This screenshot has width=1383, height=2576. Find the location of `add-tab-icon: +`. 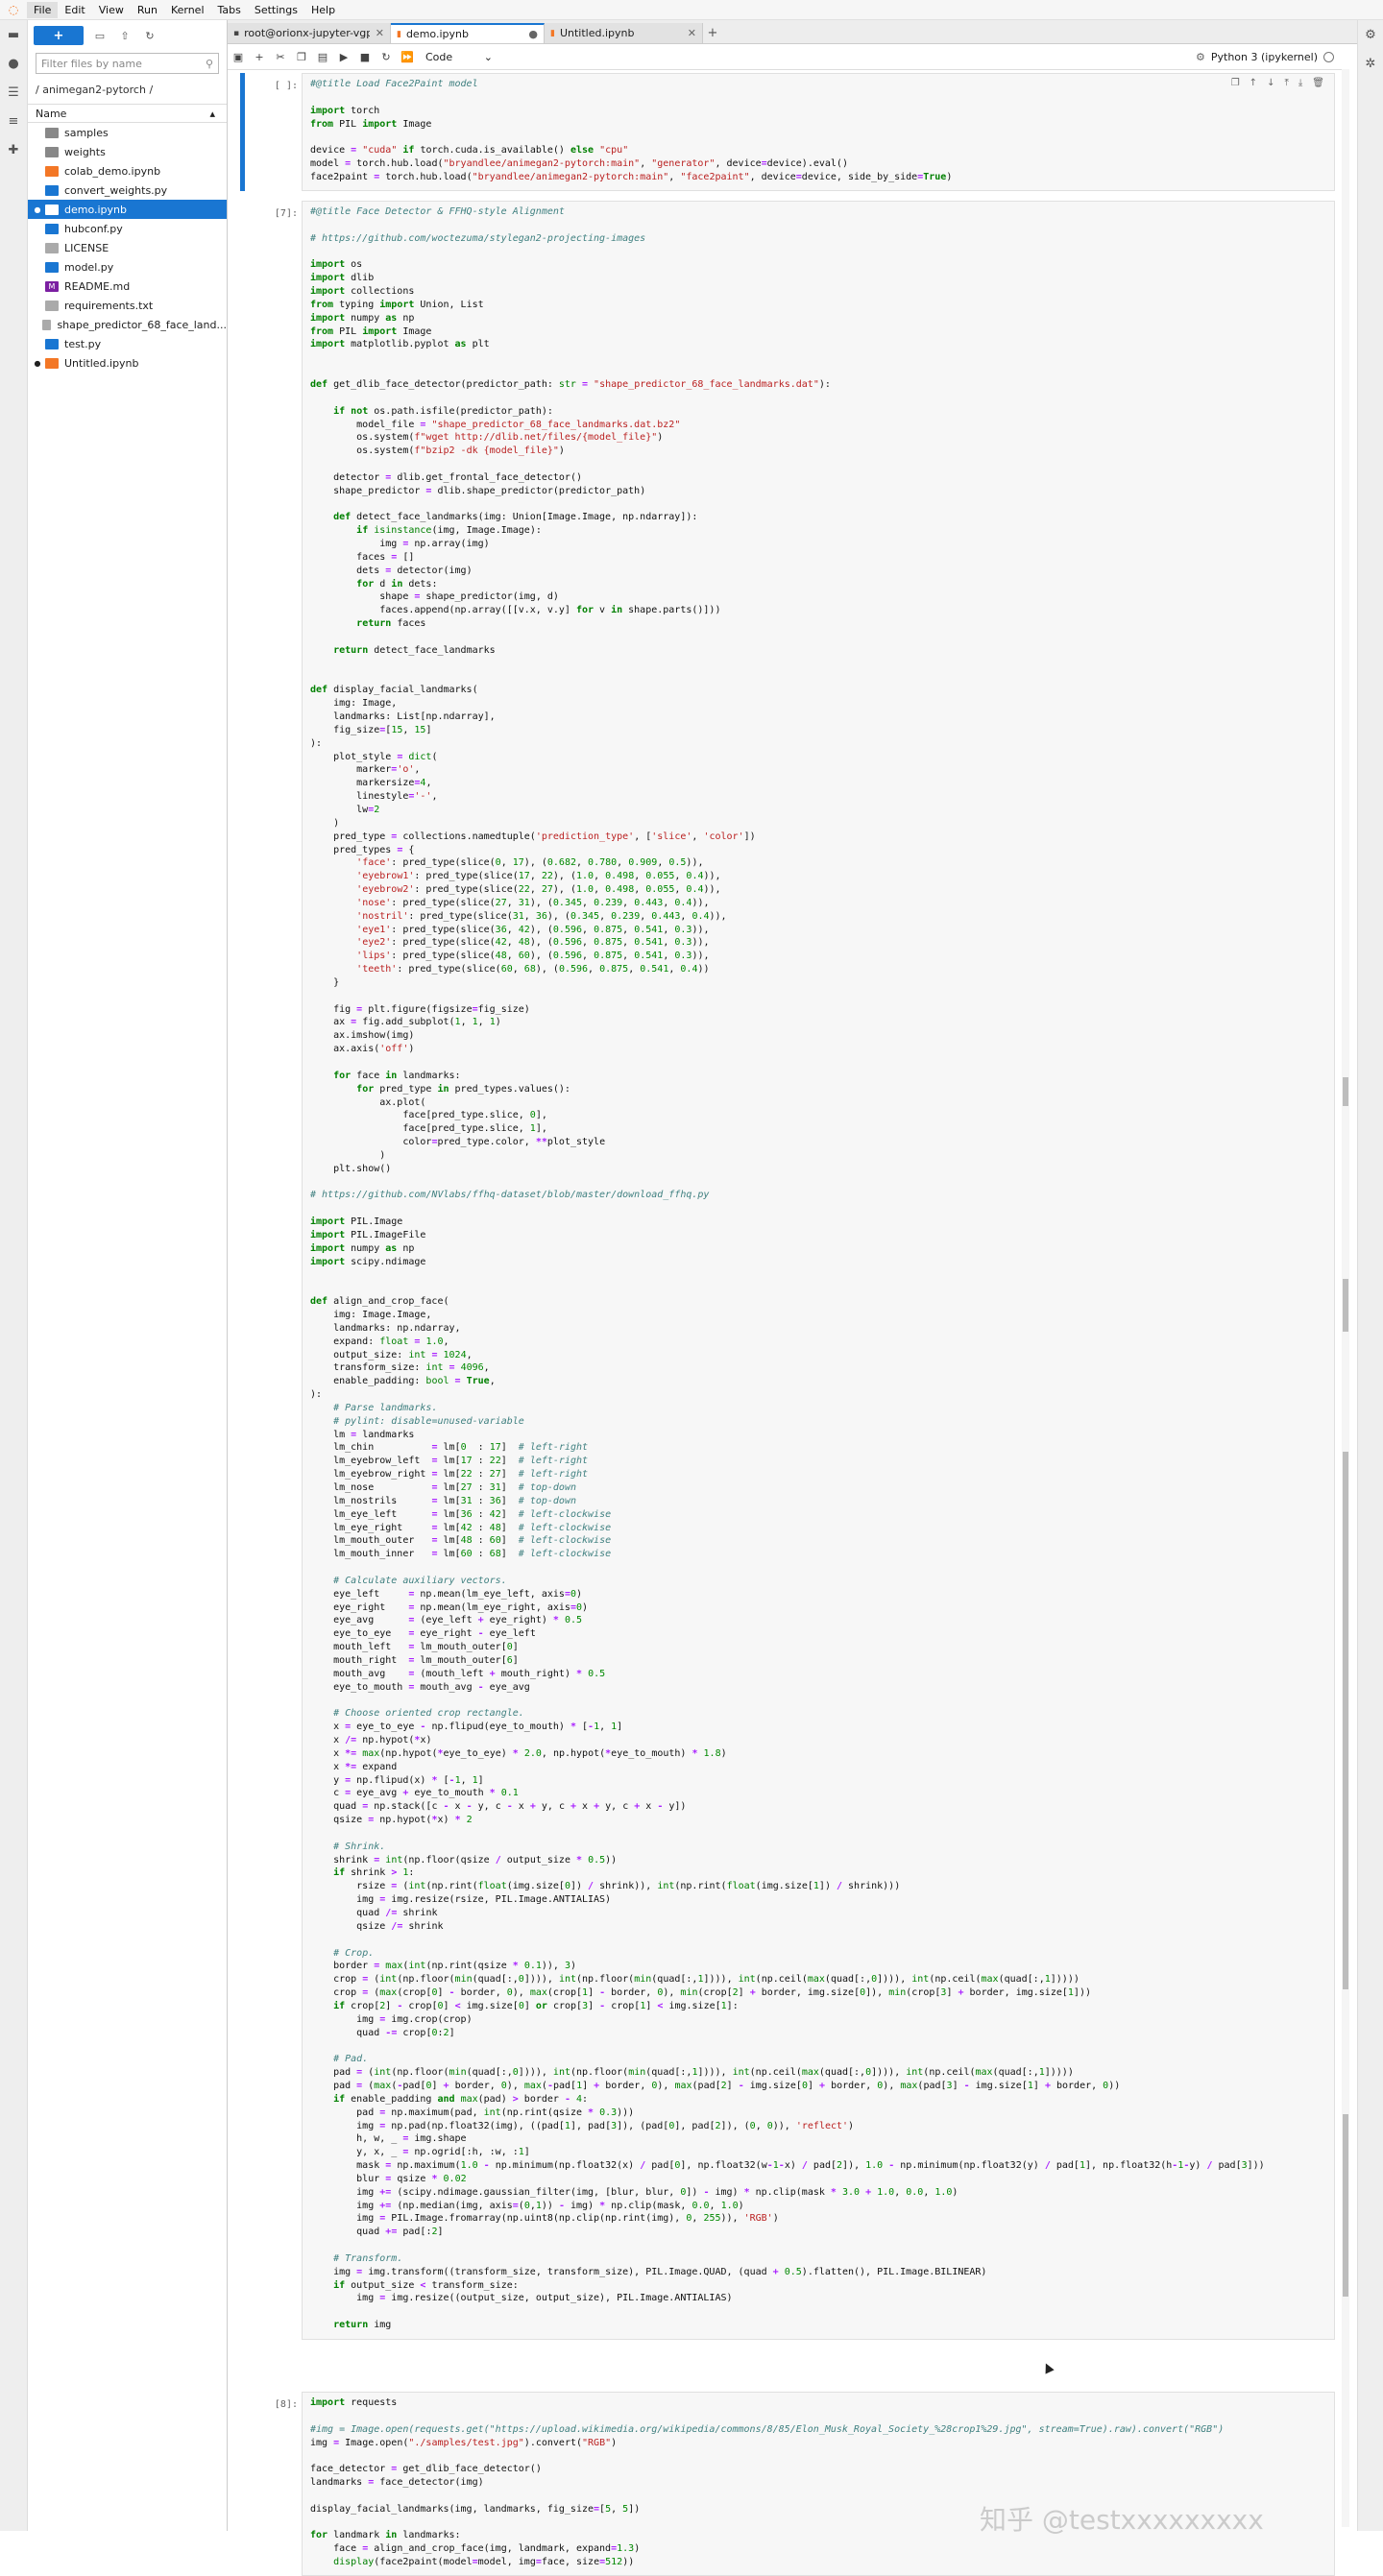

add-tab-icon: + is located at coordinates (712, 33).